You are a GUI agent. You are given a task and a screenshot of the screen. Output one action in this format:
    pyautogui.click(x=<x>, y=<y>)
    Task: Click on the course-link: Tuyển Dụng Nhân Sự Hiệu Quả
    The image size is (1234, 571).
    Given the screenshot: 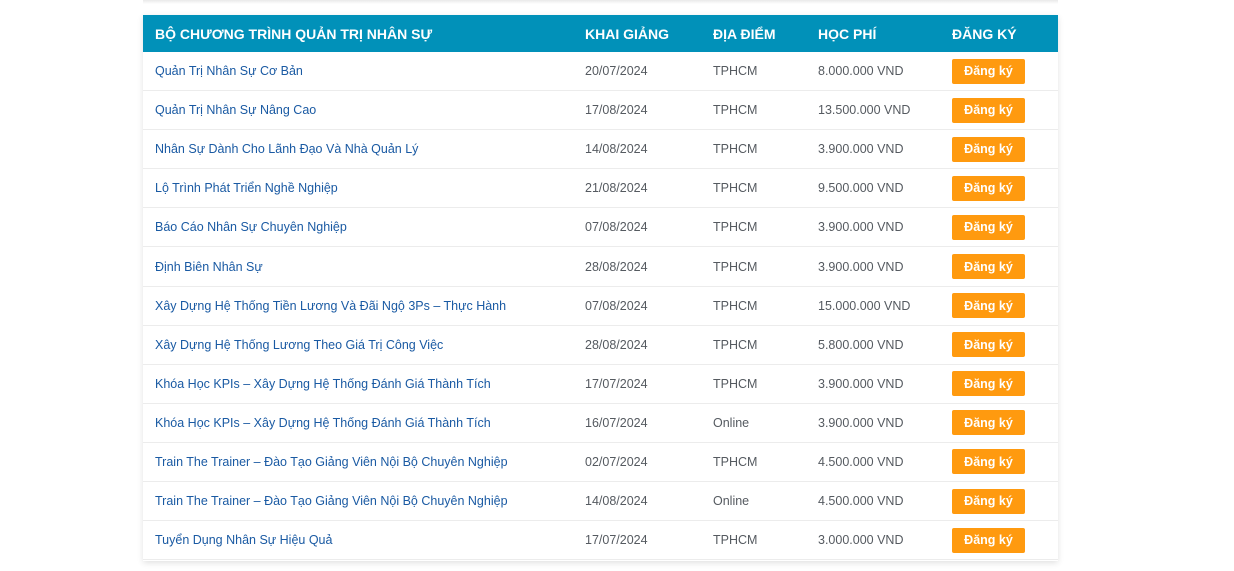 What is the action you would take?
    pyautogui.click(x=243, y=540)
    